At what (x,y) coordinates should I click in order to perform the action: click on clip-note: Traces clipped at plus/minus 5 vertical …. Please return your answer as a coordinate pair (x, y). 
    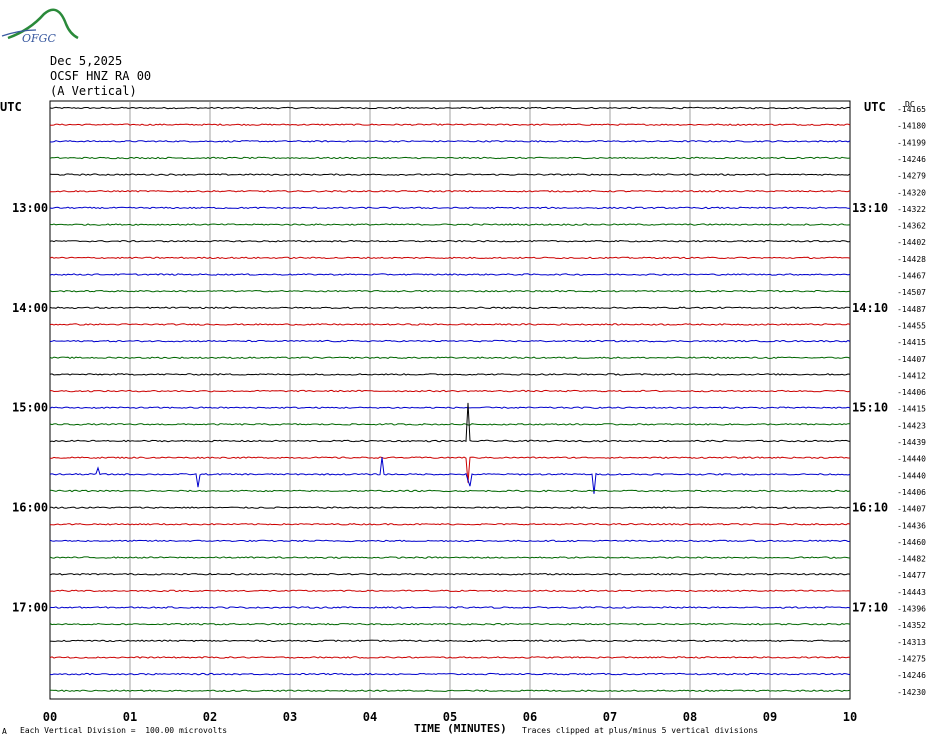
    Looking at the image, I should click on (640, 730).